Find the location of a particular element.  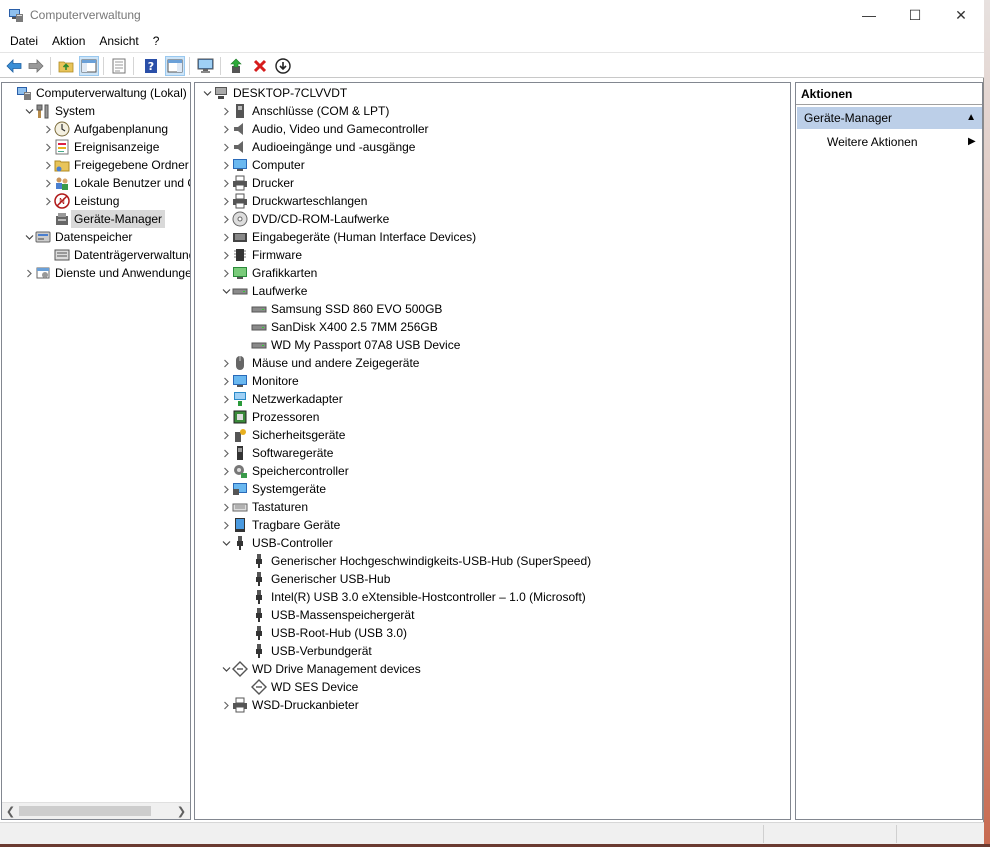

nav-freigegebene-ordner: Freigegebene Ordner is located at coordinates (115, 165).